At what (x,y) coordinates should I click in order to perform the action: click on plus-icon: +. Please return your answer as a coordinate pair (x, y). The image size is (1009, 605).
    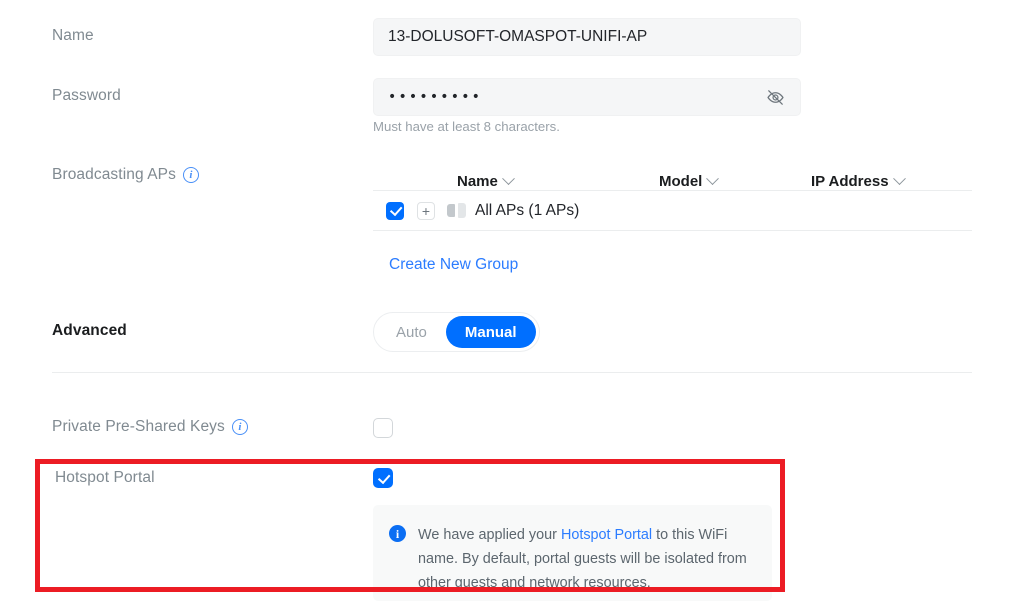
    Looking at the image, I should click on (426, 210).